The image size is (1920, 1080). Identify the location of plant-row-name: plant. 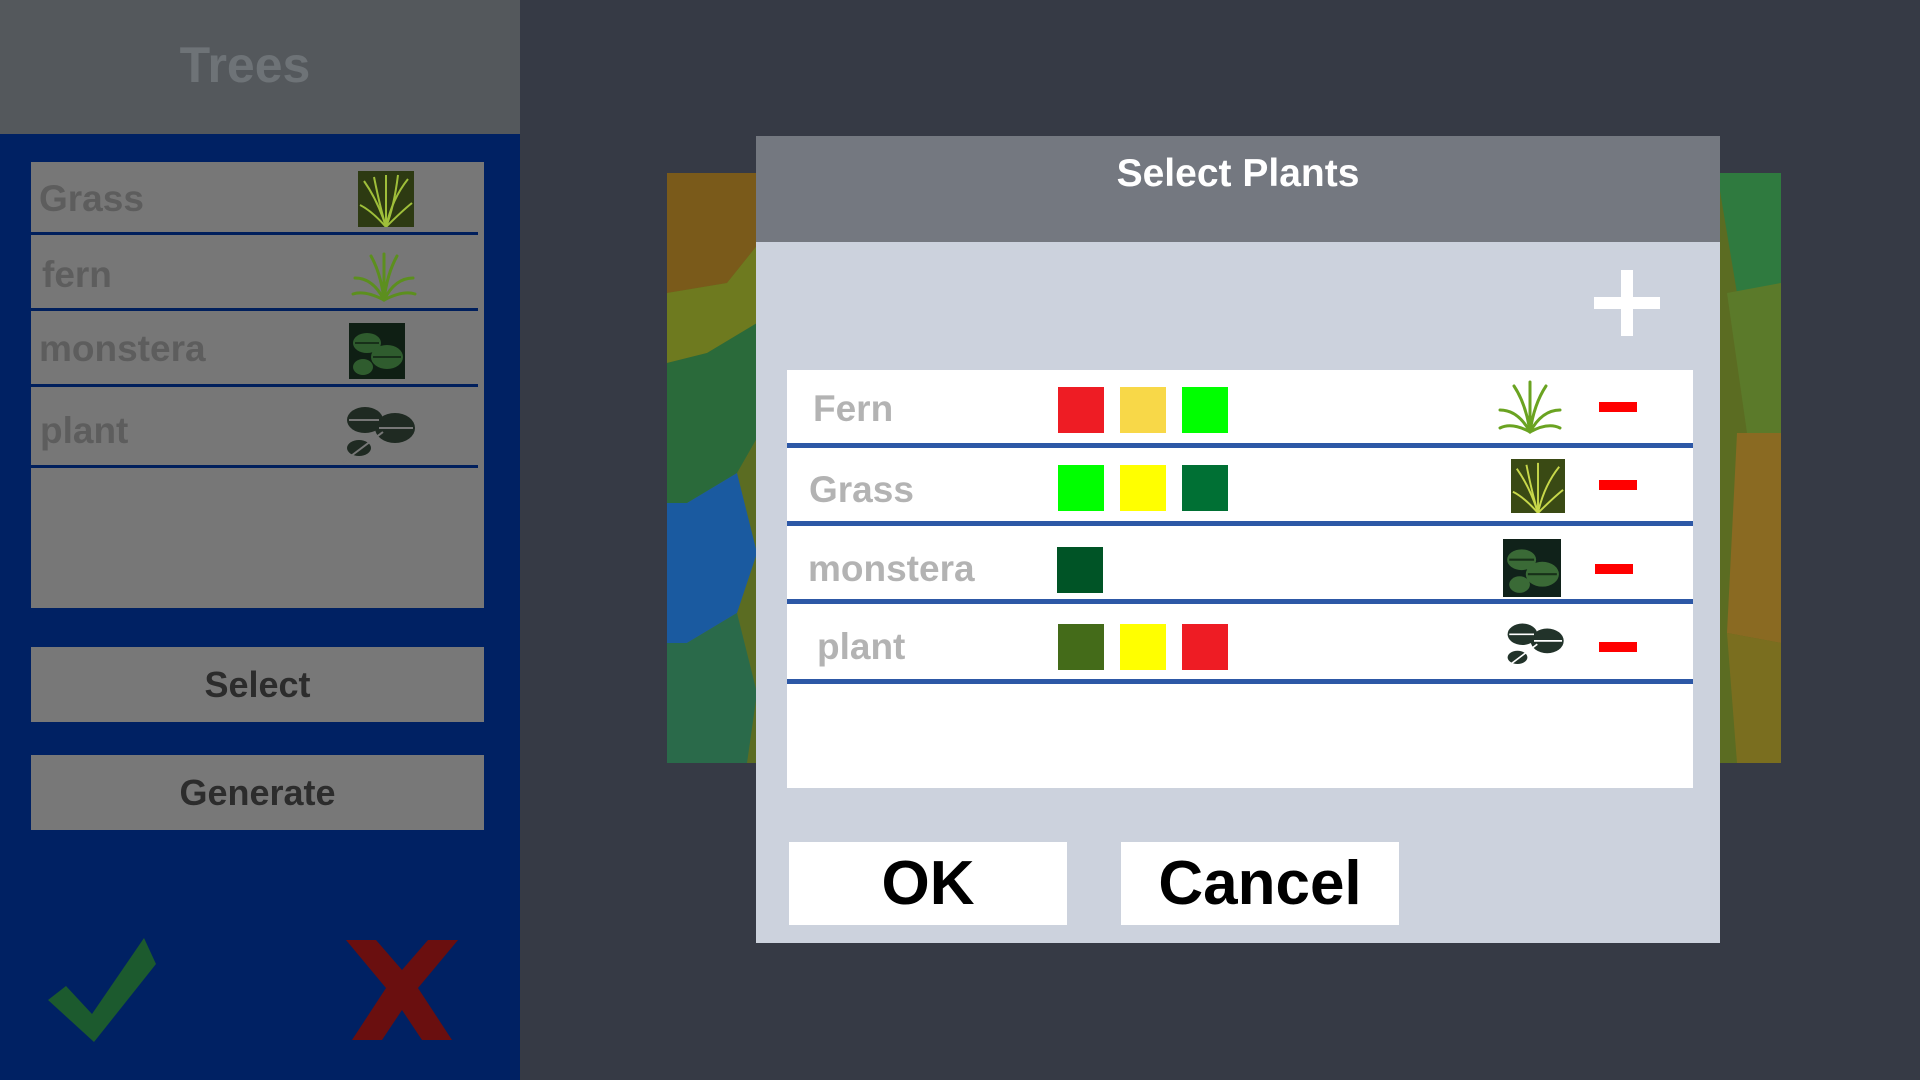
(861, 646).